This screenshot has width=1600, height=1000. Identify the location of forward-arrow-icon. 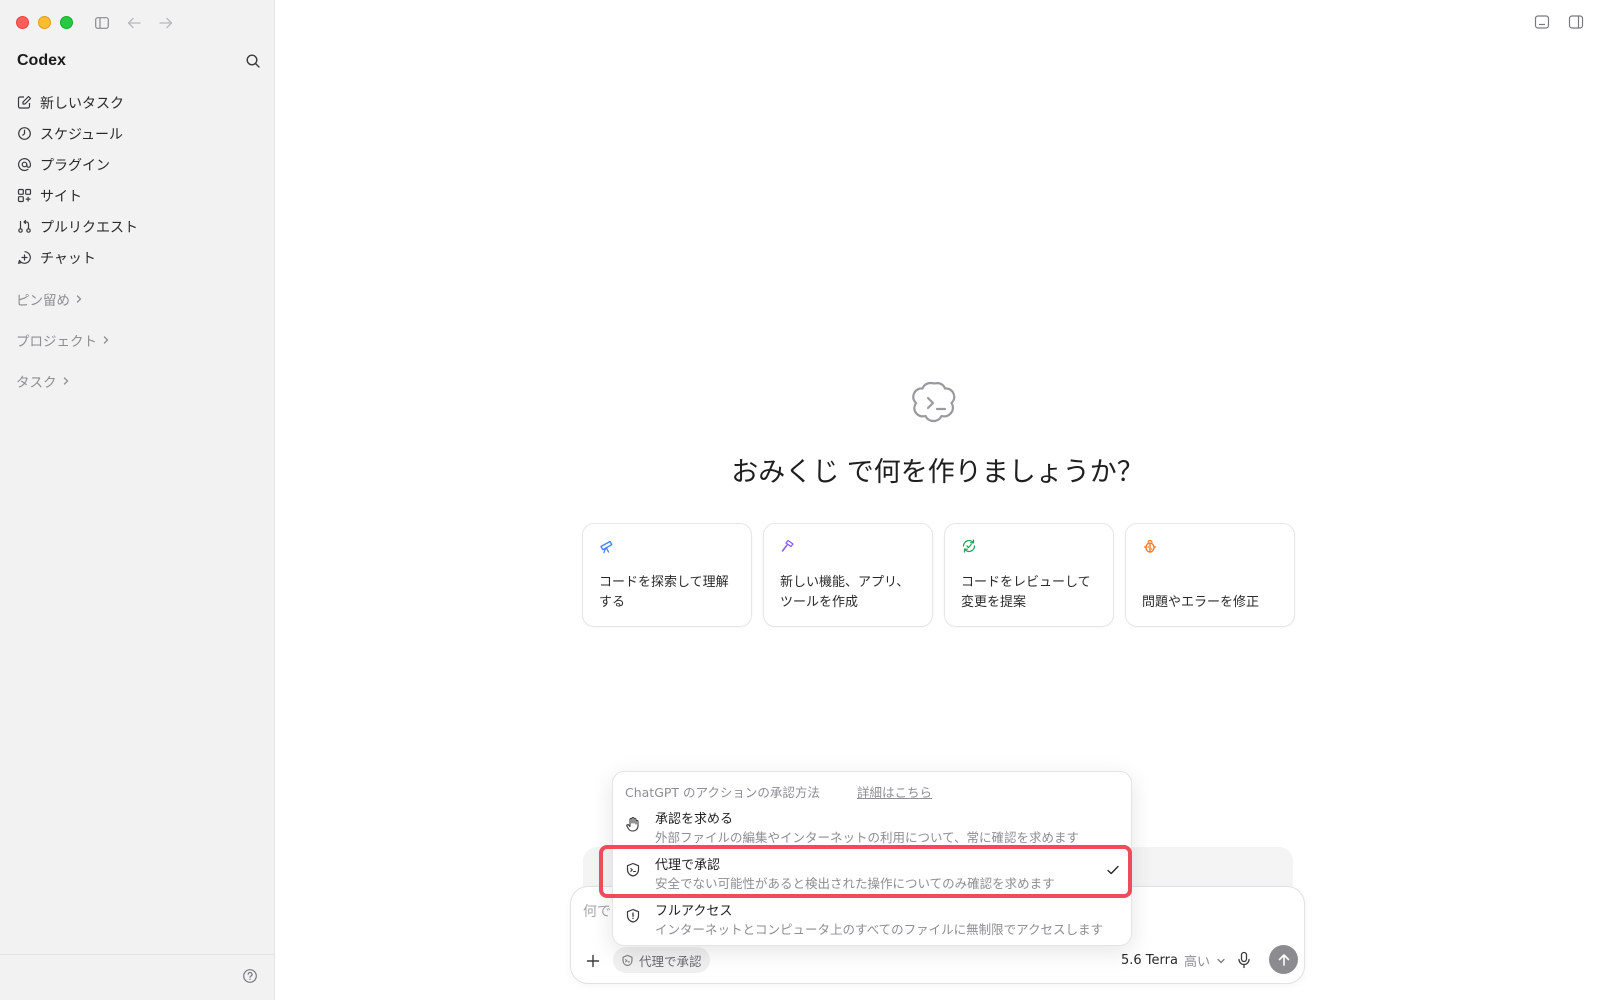
(166, 23).